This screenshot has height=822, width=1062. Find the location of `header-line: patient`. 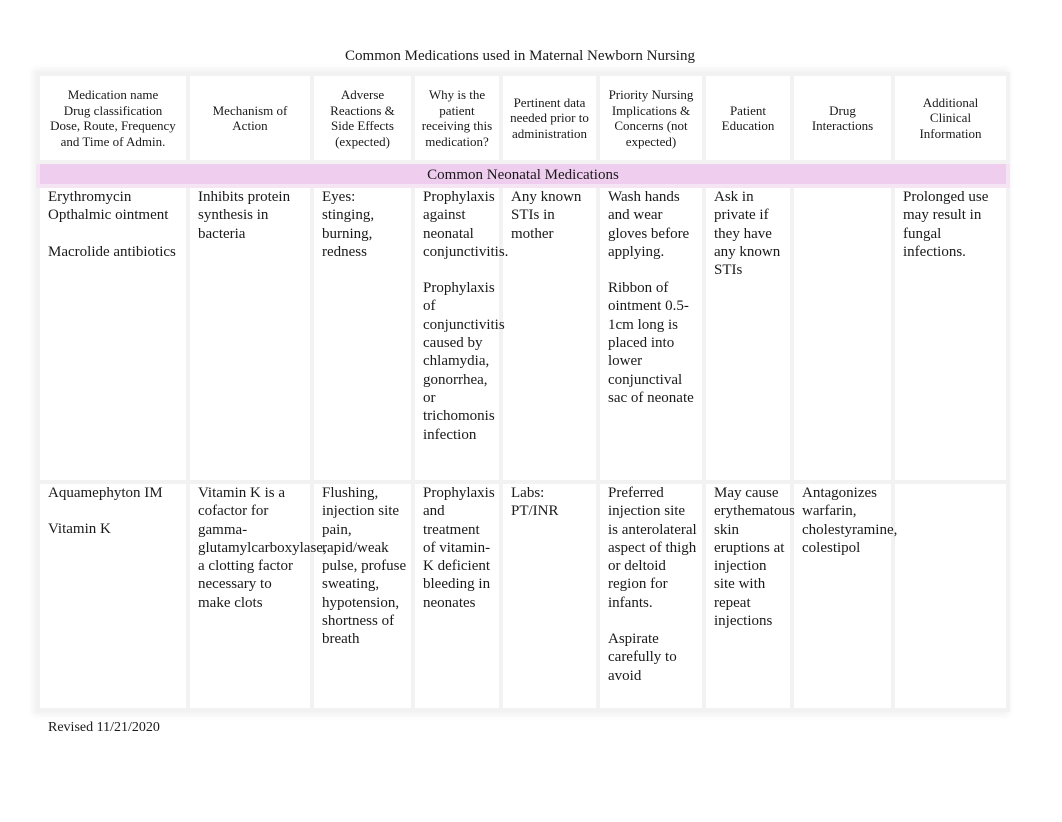

header-line: patient is located at coordinates (457, 110).